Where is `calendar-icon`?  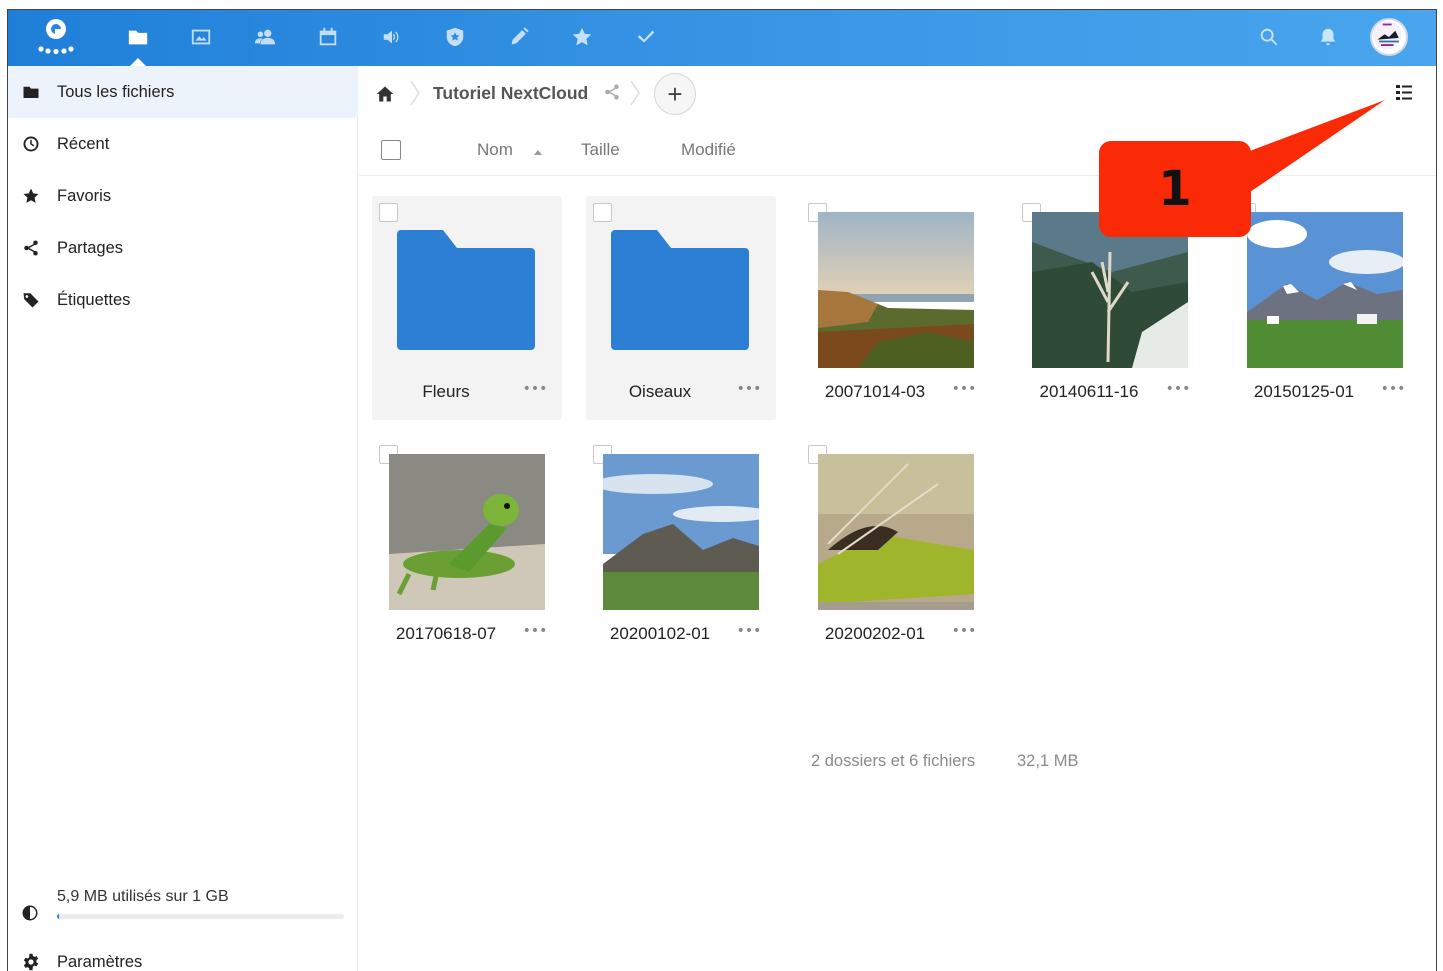 calendar-icon is located at coordinates (328, 37).